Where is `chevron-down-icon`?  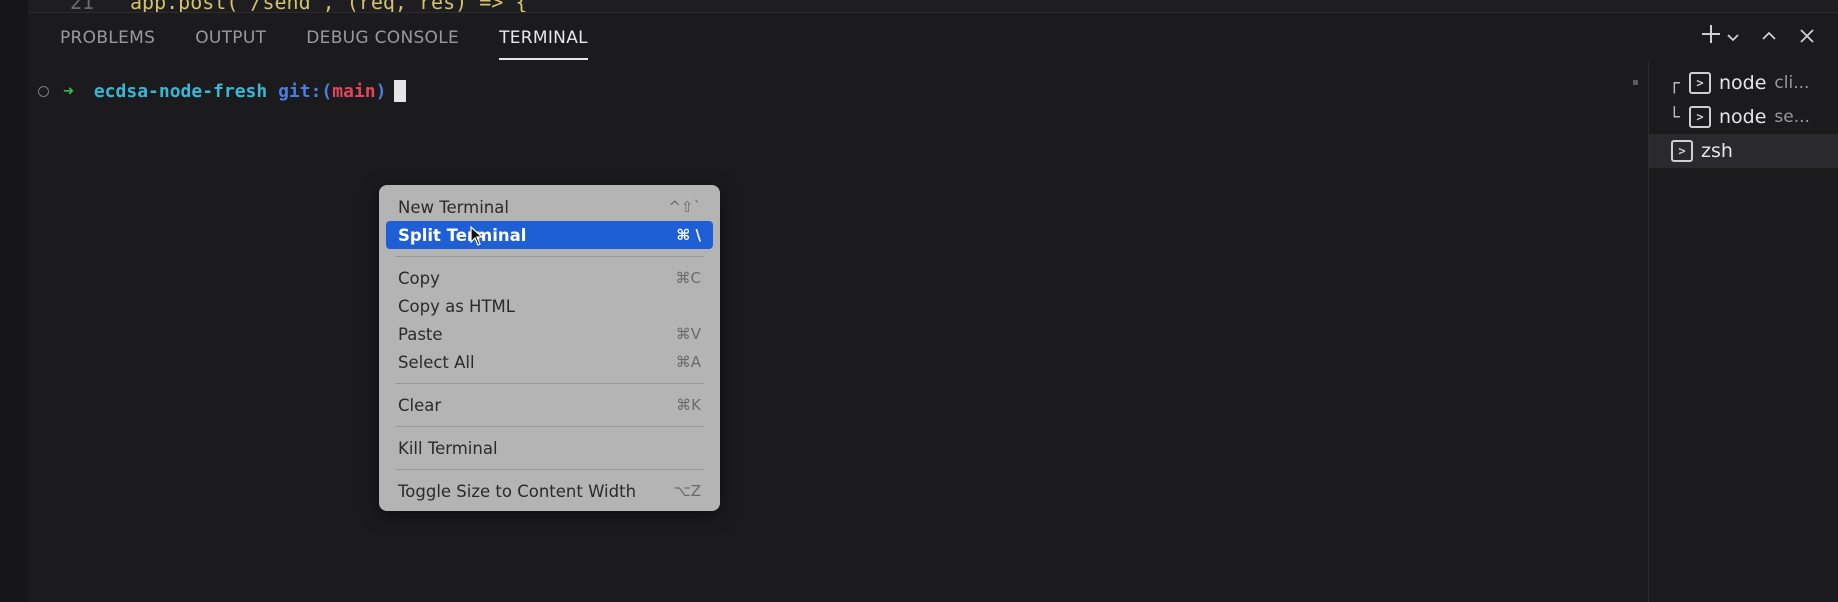
chevron-down-icon is located at coordinates (1733, 37).